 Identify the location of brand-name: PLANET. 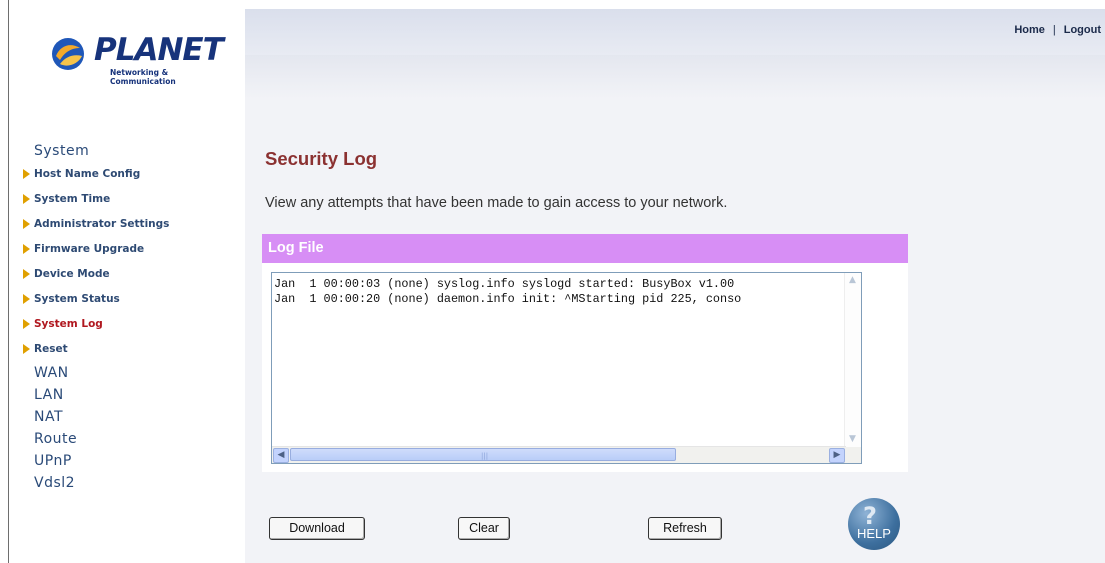
(159, 50).